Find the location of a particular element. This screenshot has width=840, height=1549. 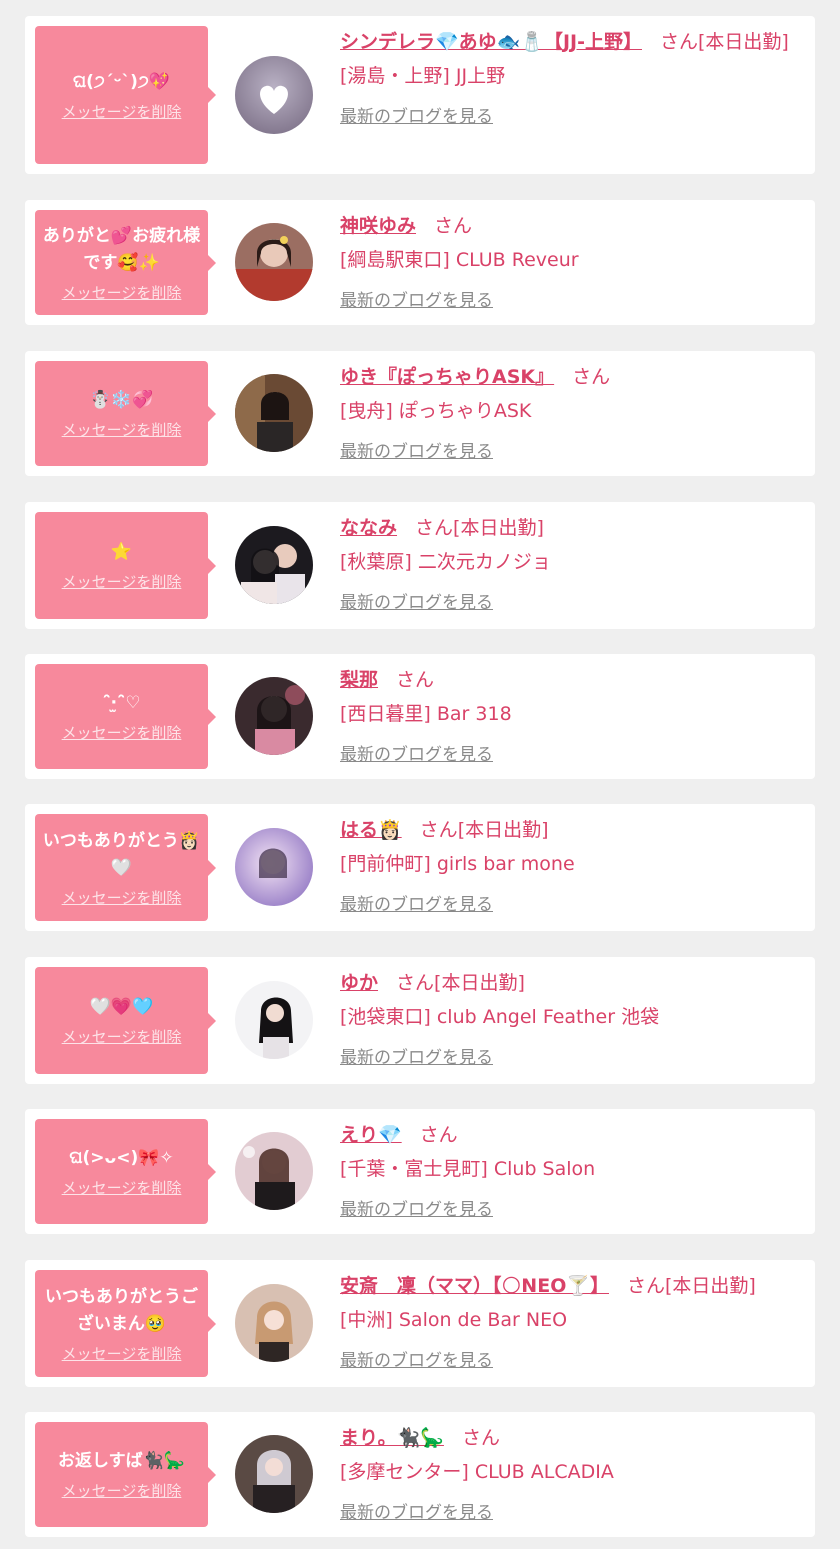

message-text: いつもありがとうございまん🥹 is located at coordinates (121, 1310).